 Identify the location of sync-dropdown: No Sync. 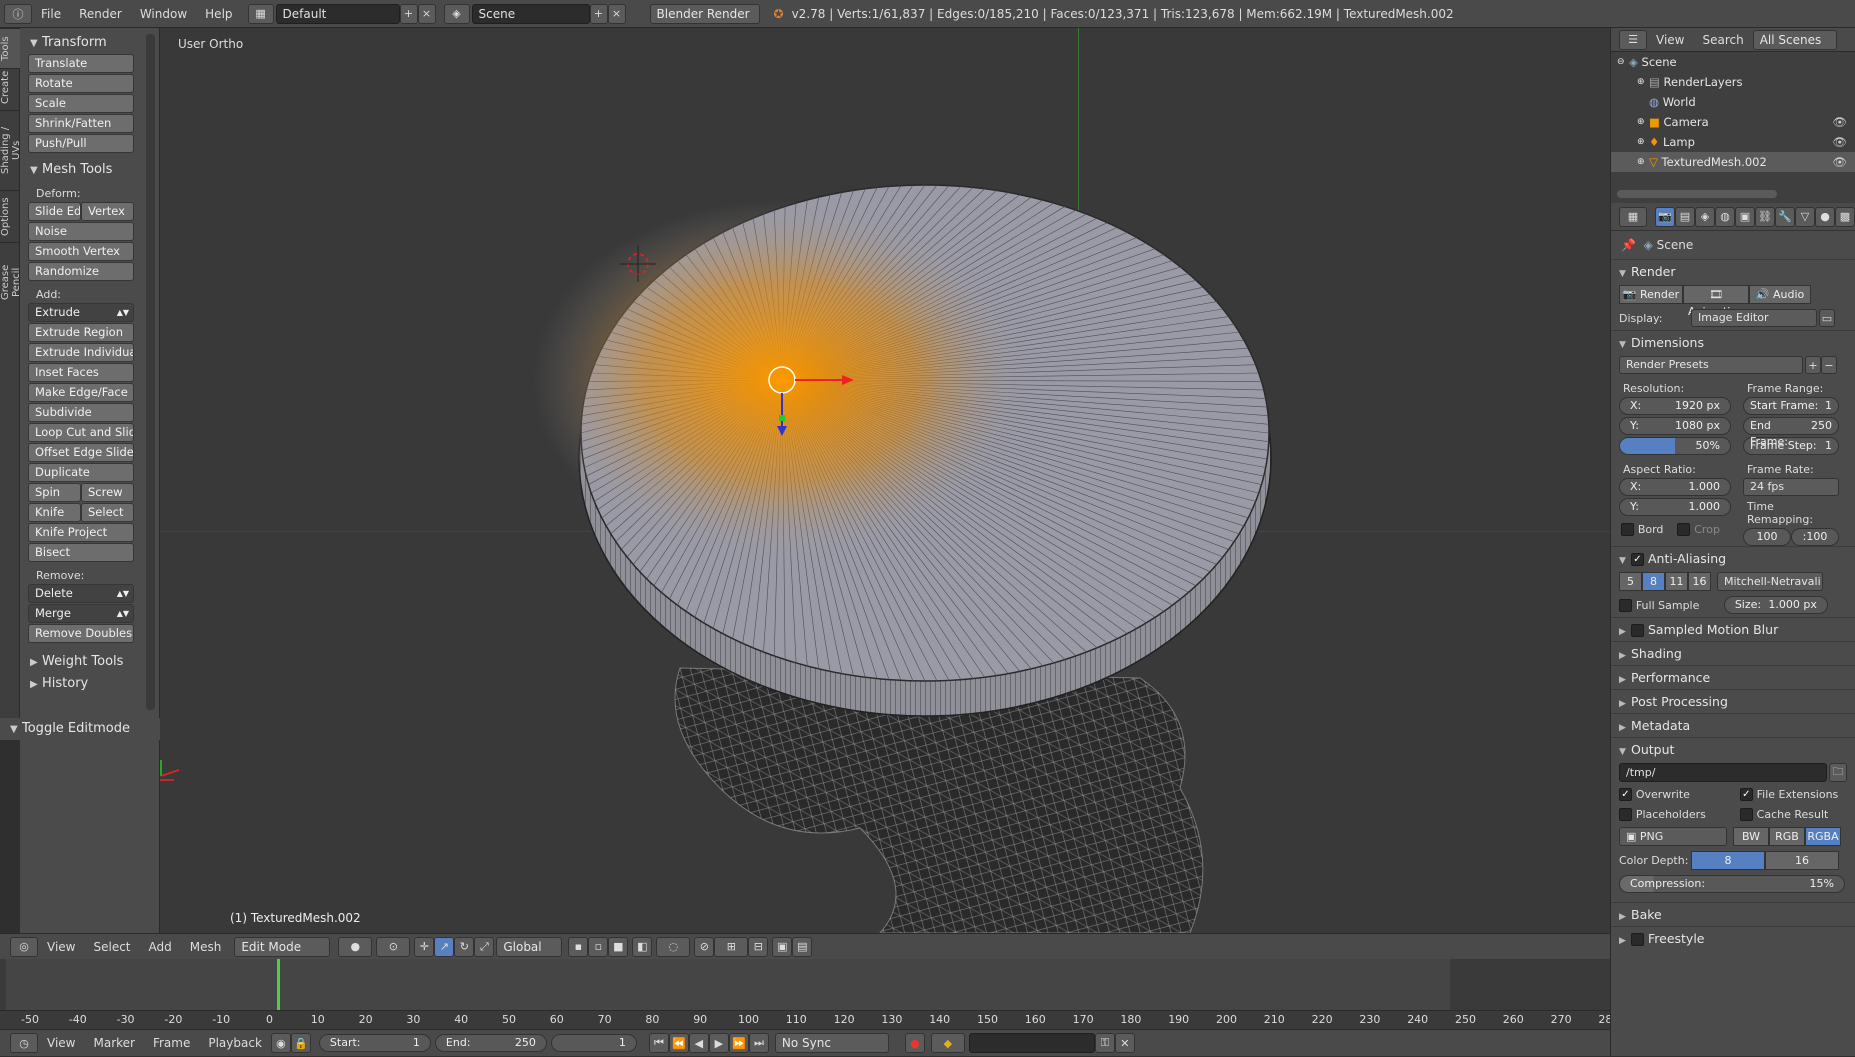
(831, 1043).